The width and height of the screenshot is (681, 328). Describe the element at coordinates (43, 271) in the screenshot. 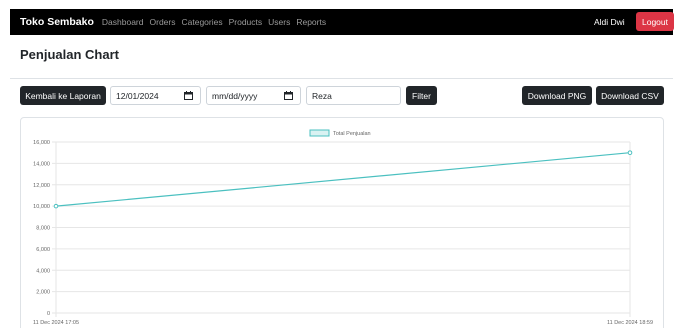

I see `y-tick-label: 4,000` at that location.